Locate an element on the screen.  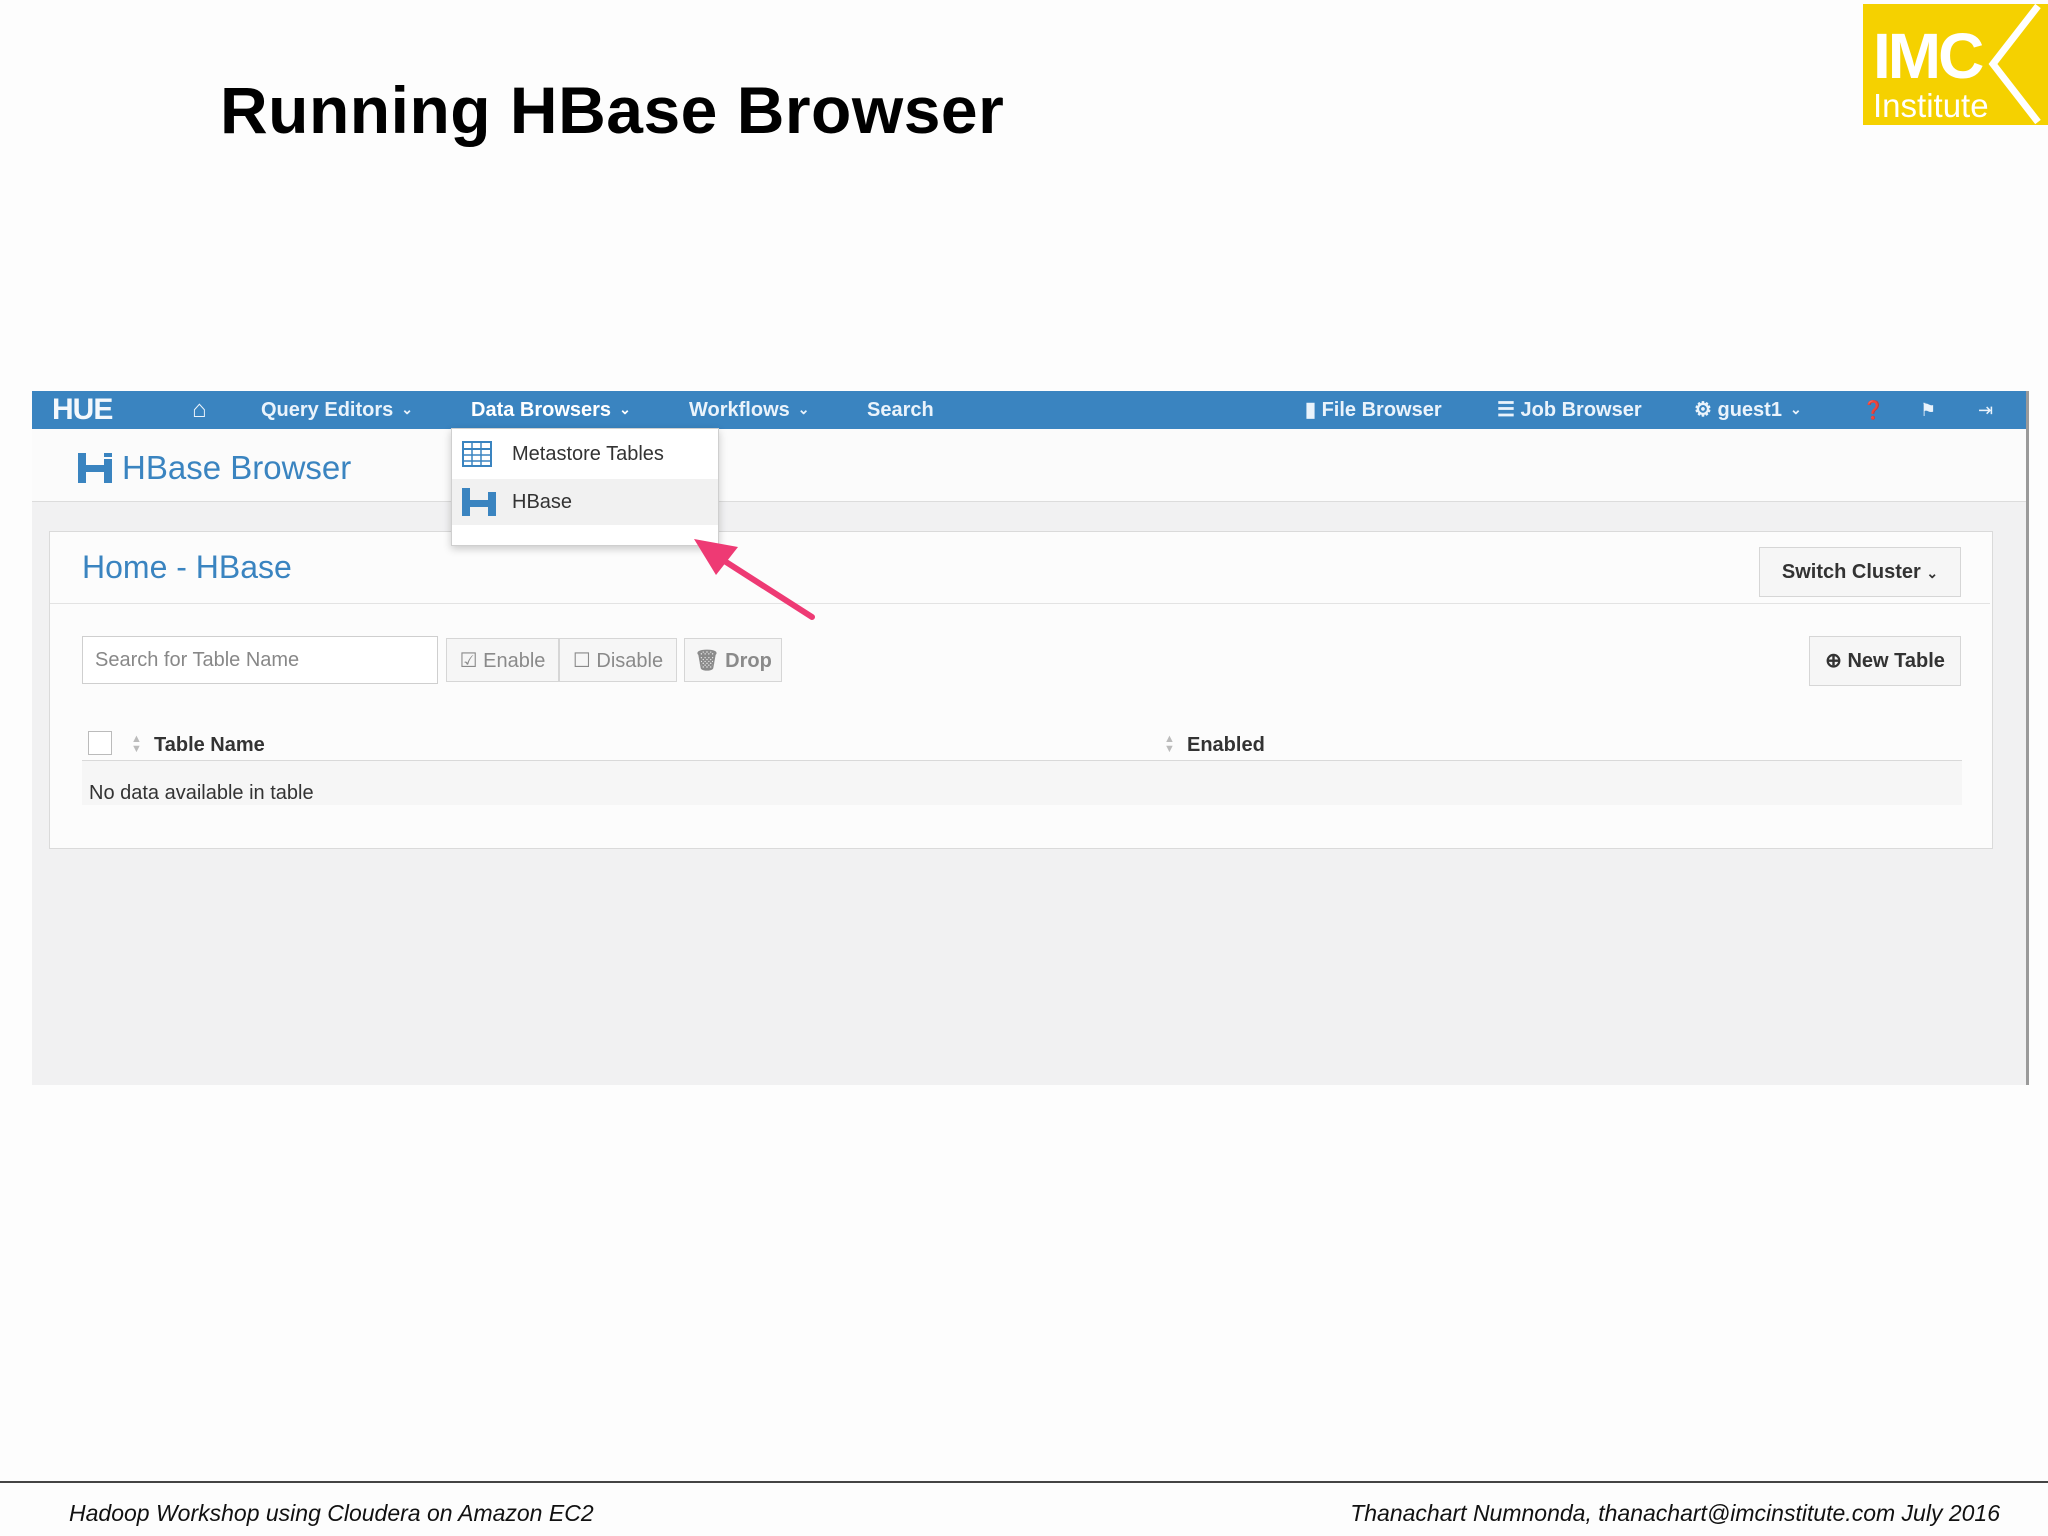
nav-data-browsers: Data Browsers ⌄ is located at coordinates (551, 410).